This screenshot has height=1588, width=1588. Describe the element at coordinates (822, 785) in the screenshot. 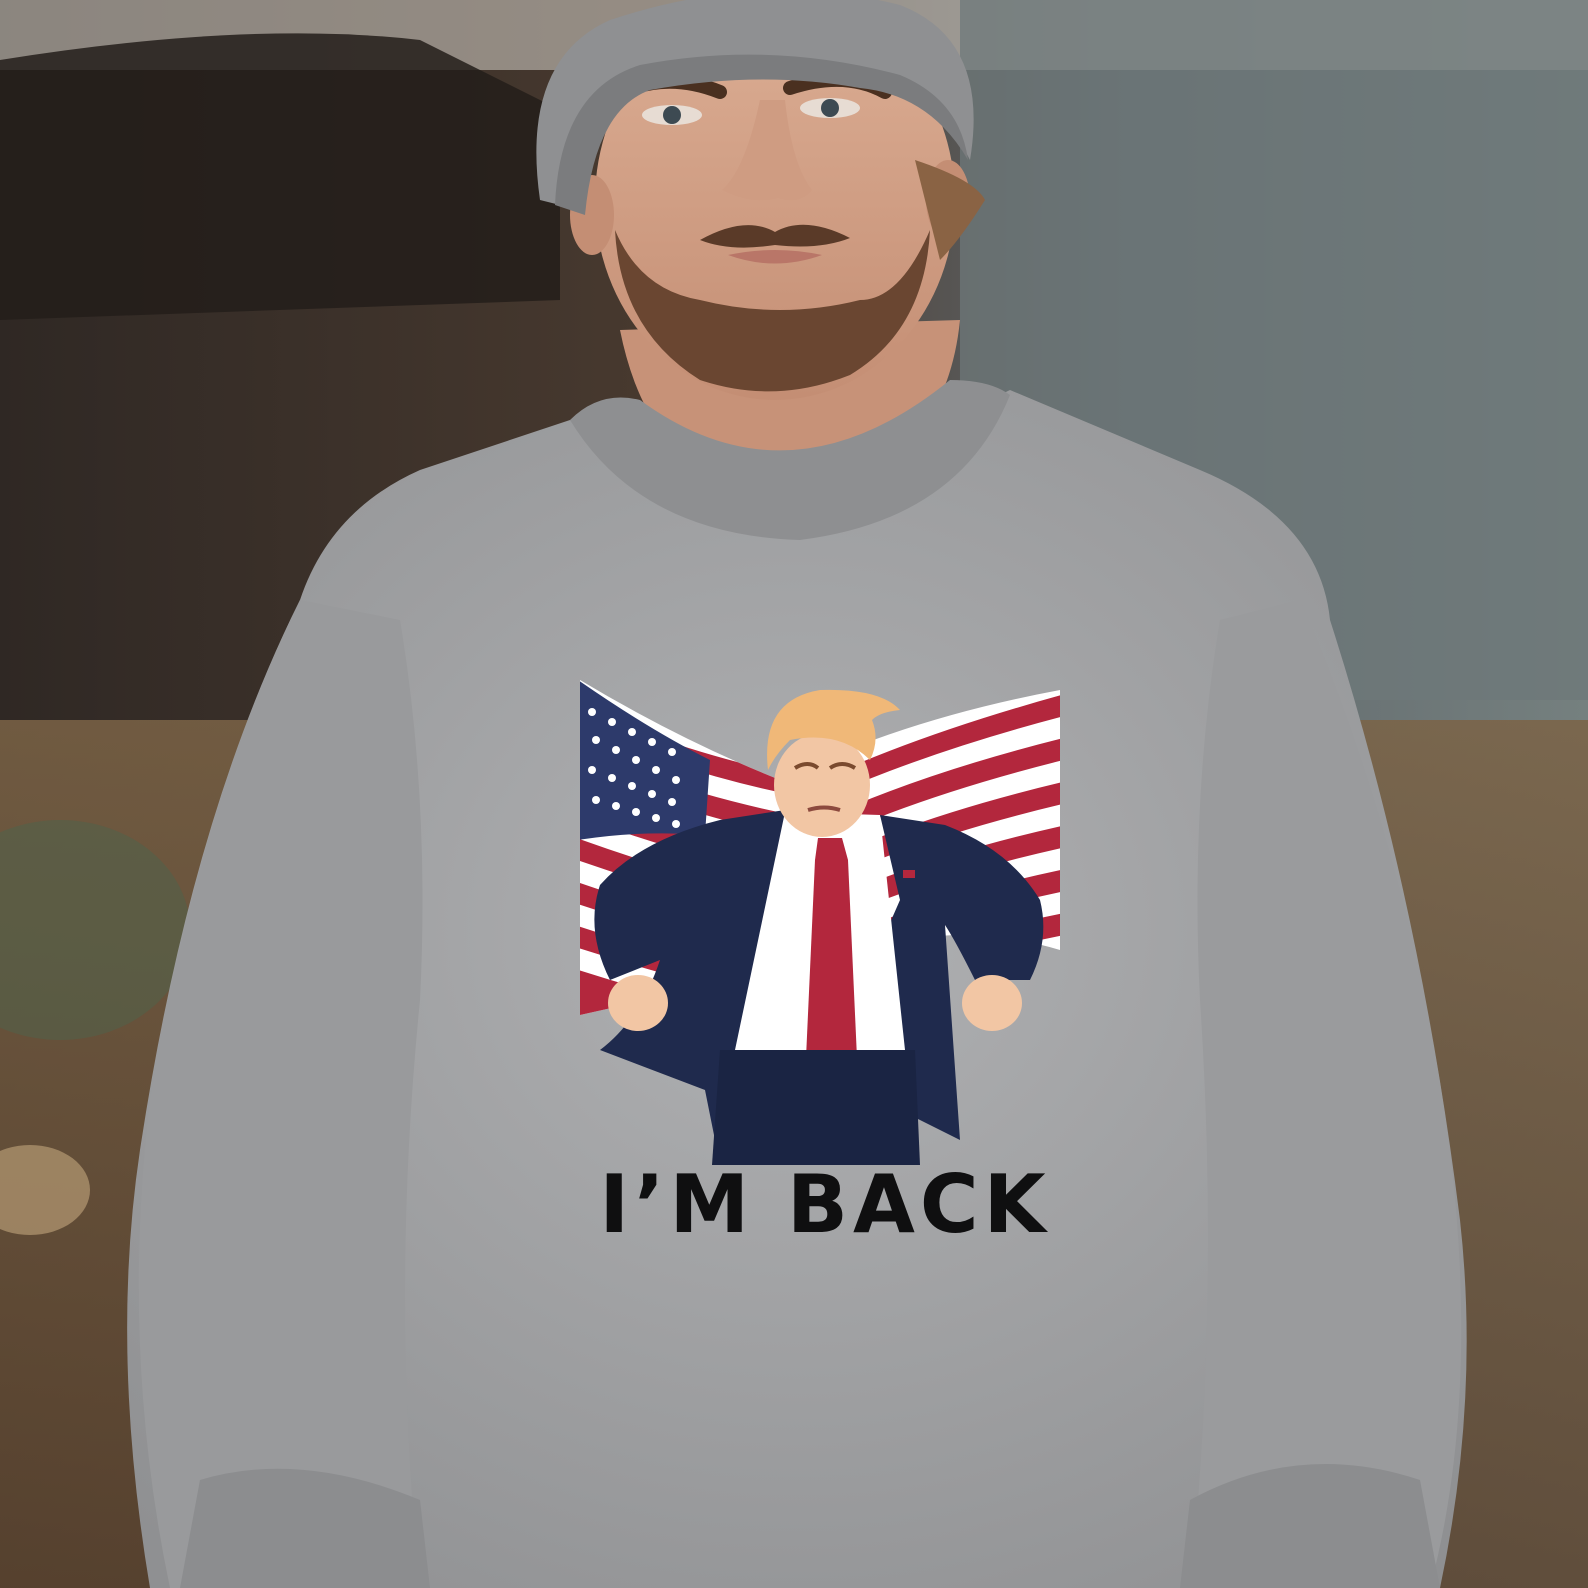

I see `print-face` at that location.